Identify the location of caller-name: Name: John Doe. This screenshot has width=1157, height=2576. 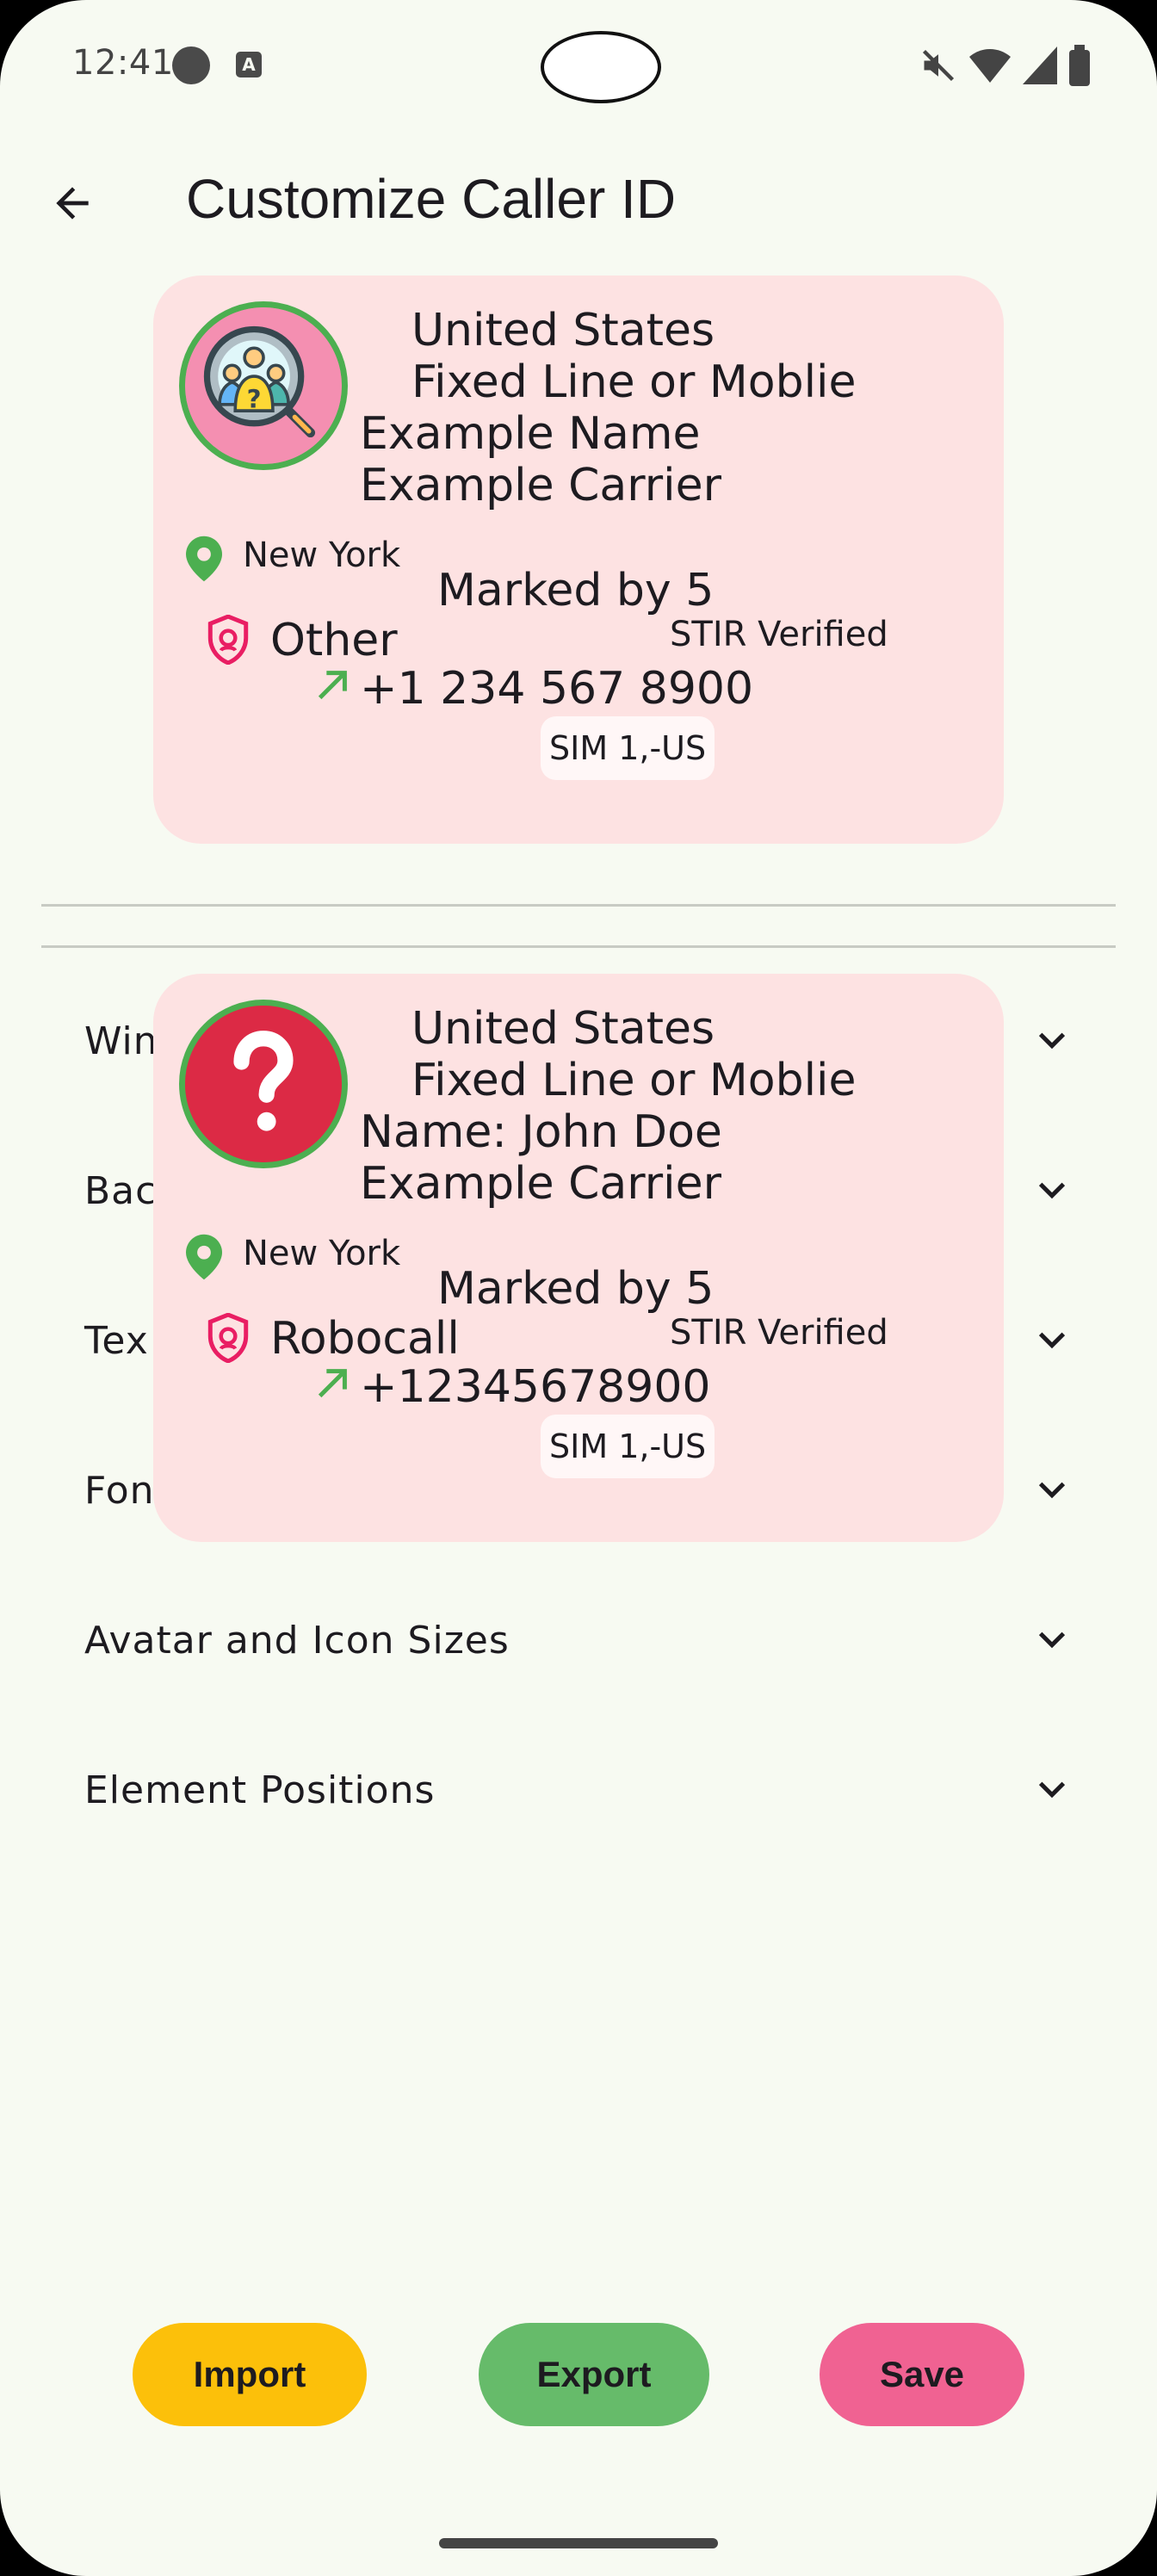
(541, 1132).